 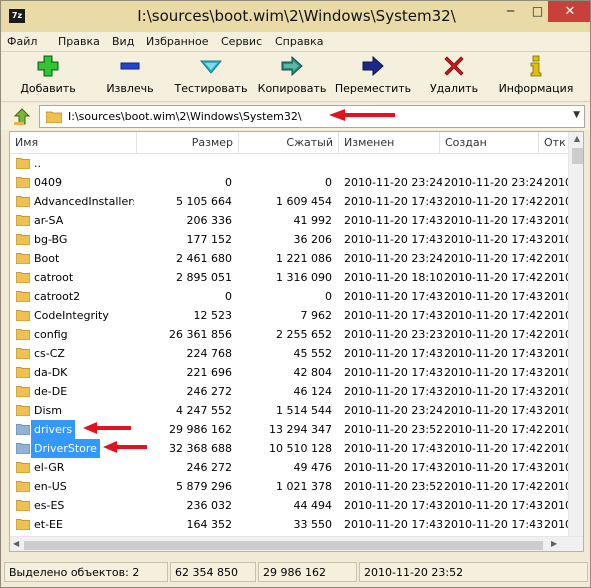 I want to click on scroll-left-icon: ◀, so click(x=16, y=543).